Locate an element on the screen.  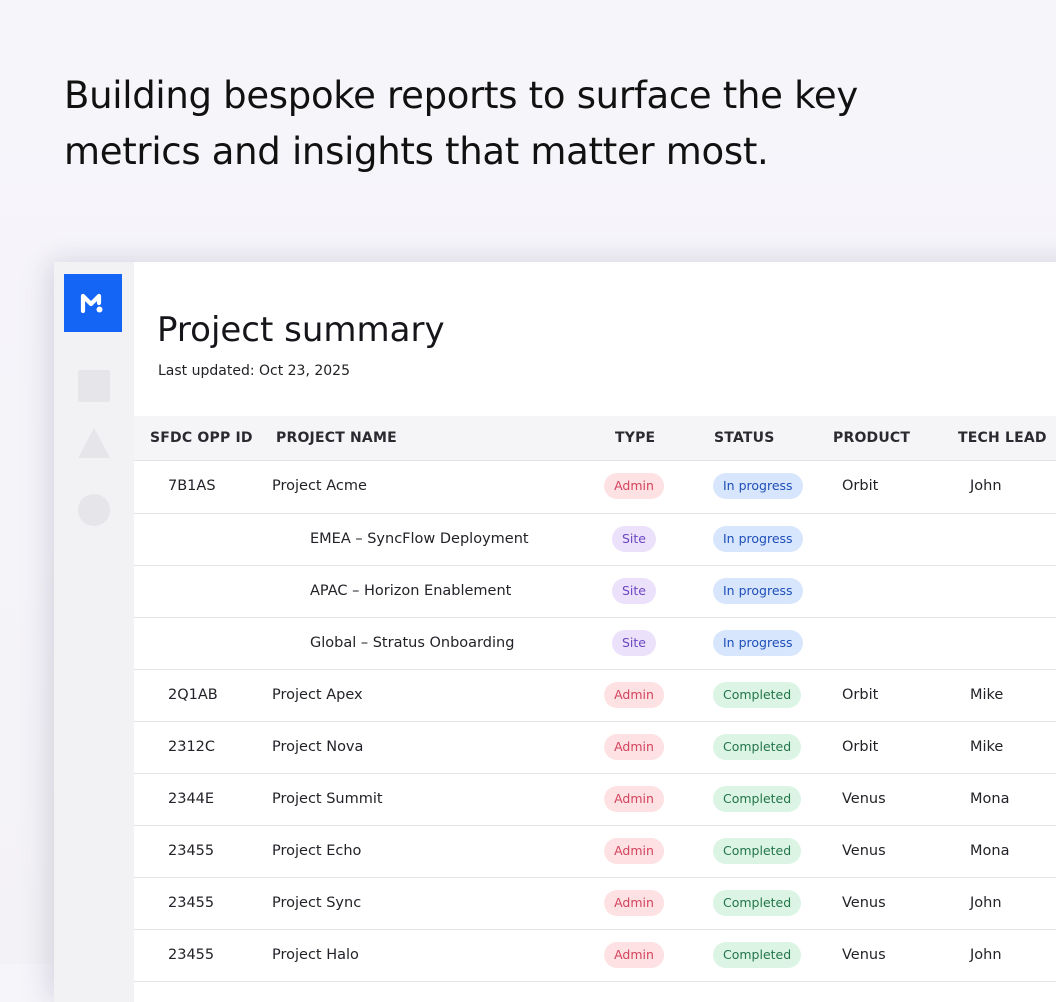
m-logo-glyph is located at coordinates (91, 303).